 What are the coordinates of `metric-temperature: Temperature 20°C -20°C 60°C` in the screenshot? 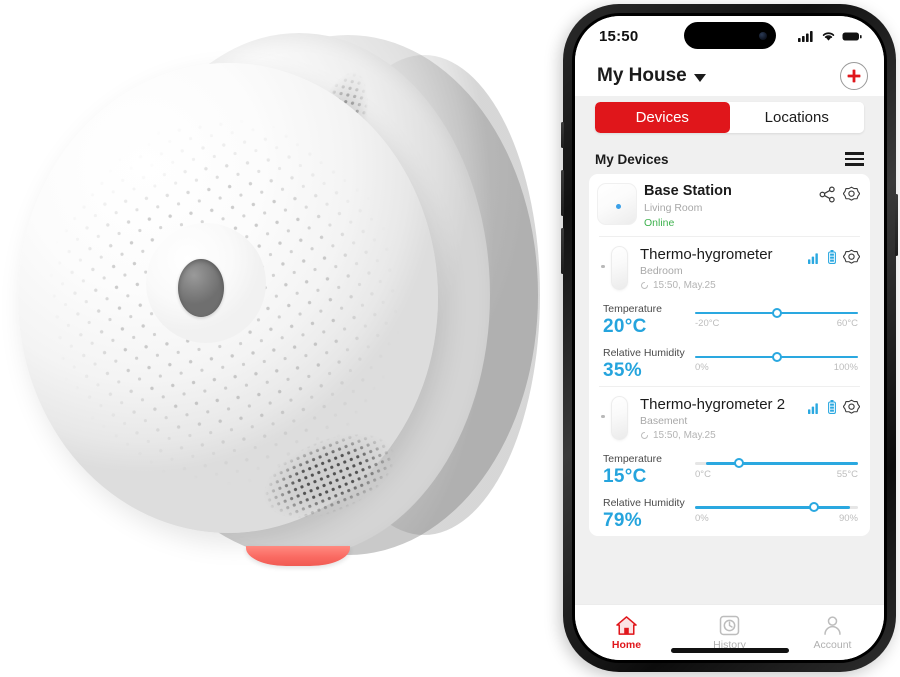 It's located at (729, 320).